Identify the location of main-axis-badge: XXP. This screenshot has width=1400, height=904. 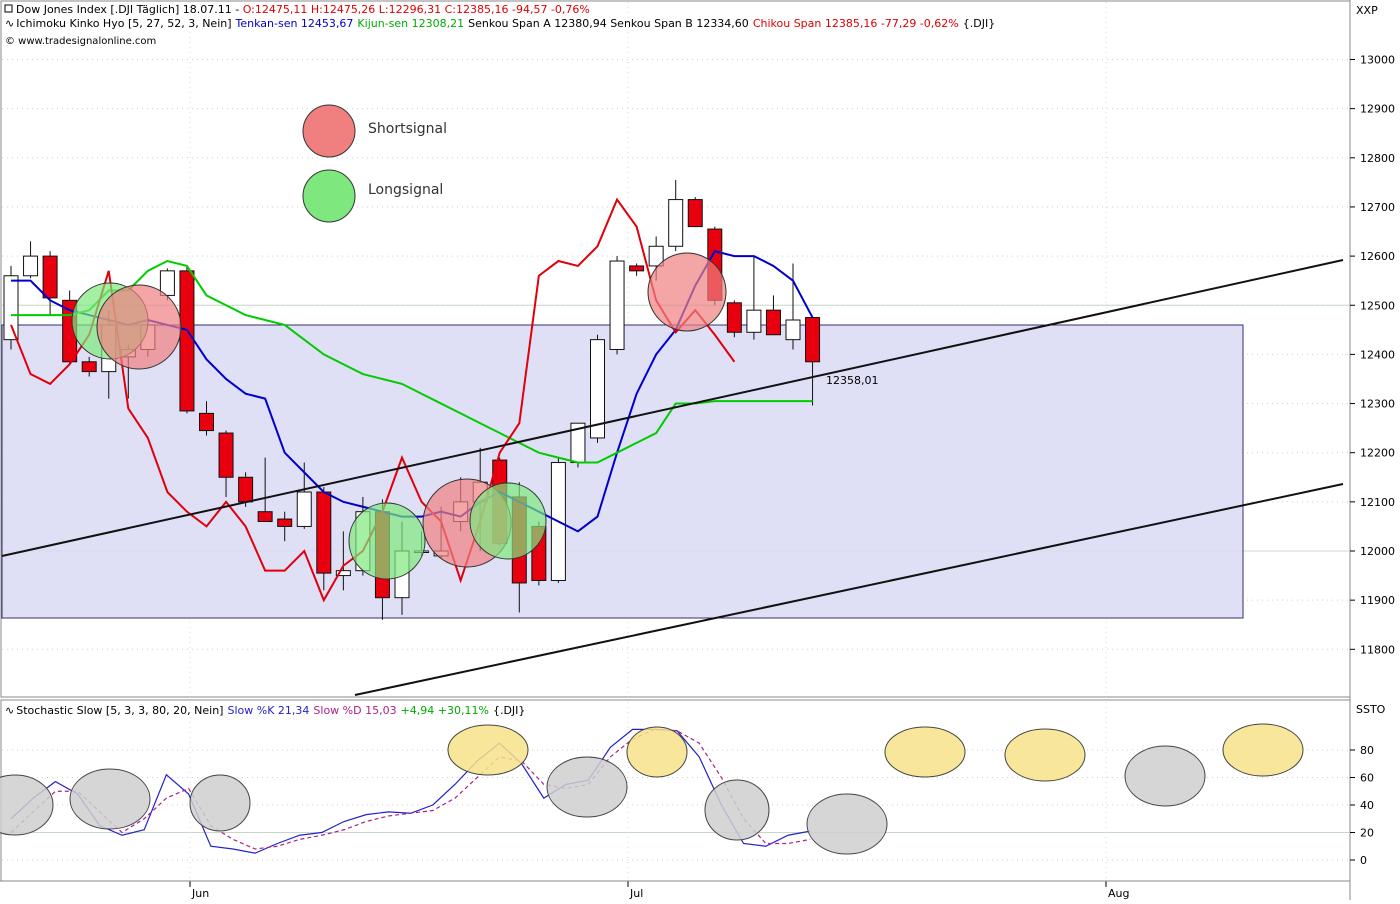
(1367, 10).